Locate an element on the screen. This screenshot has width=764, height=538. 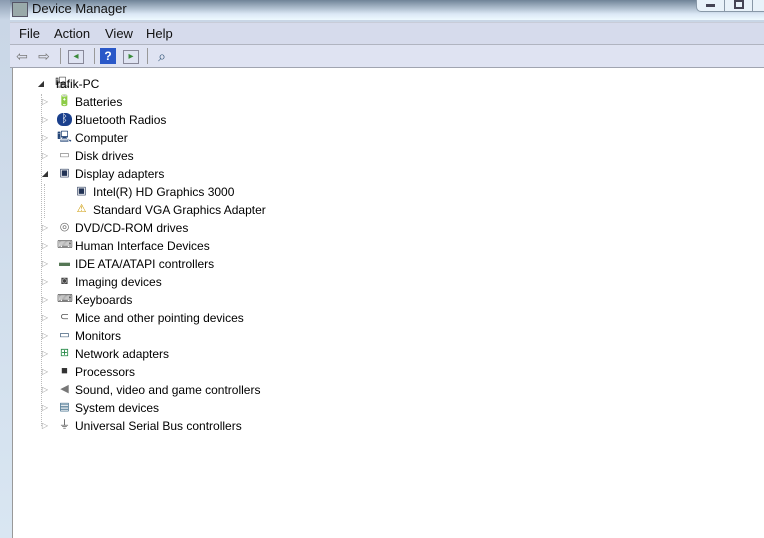
usb-icon: ⏚ is located at coordinates (64, 425).